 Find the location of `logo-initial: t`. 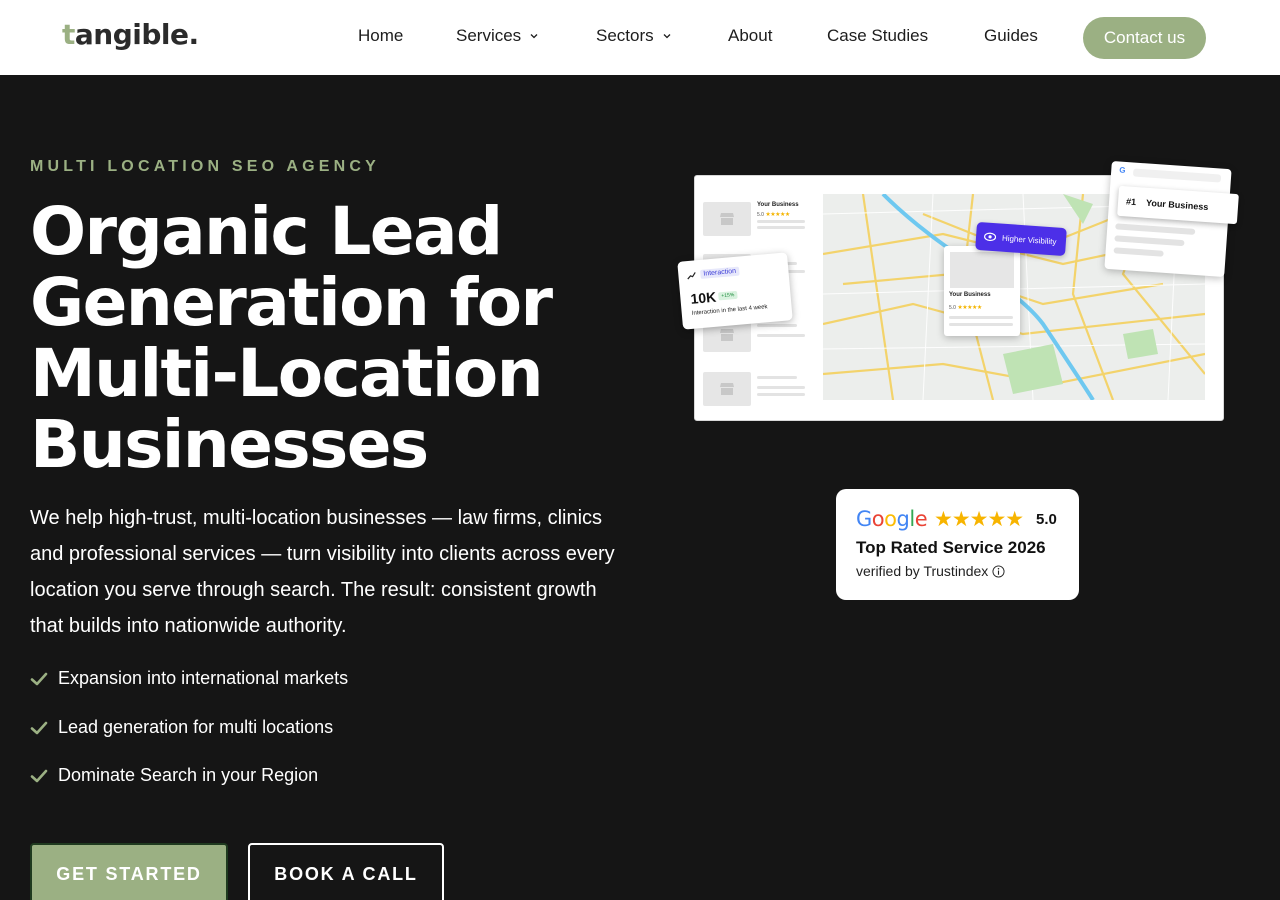

logo-initial: t is located at coordinates (68, 34).